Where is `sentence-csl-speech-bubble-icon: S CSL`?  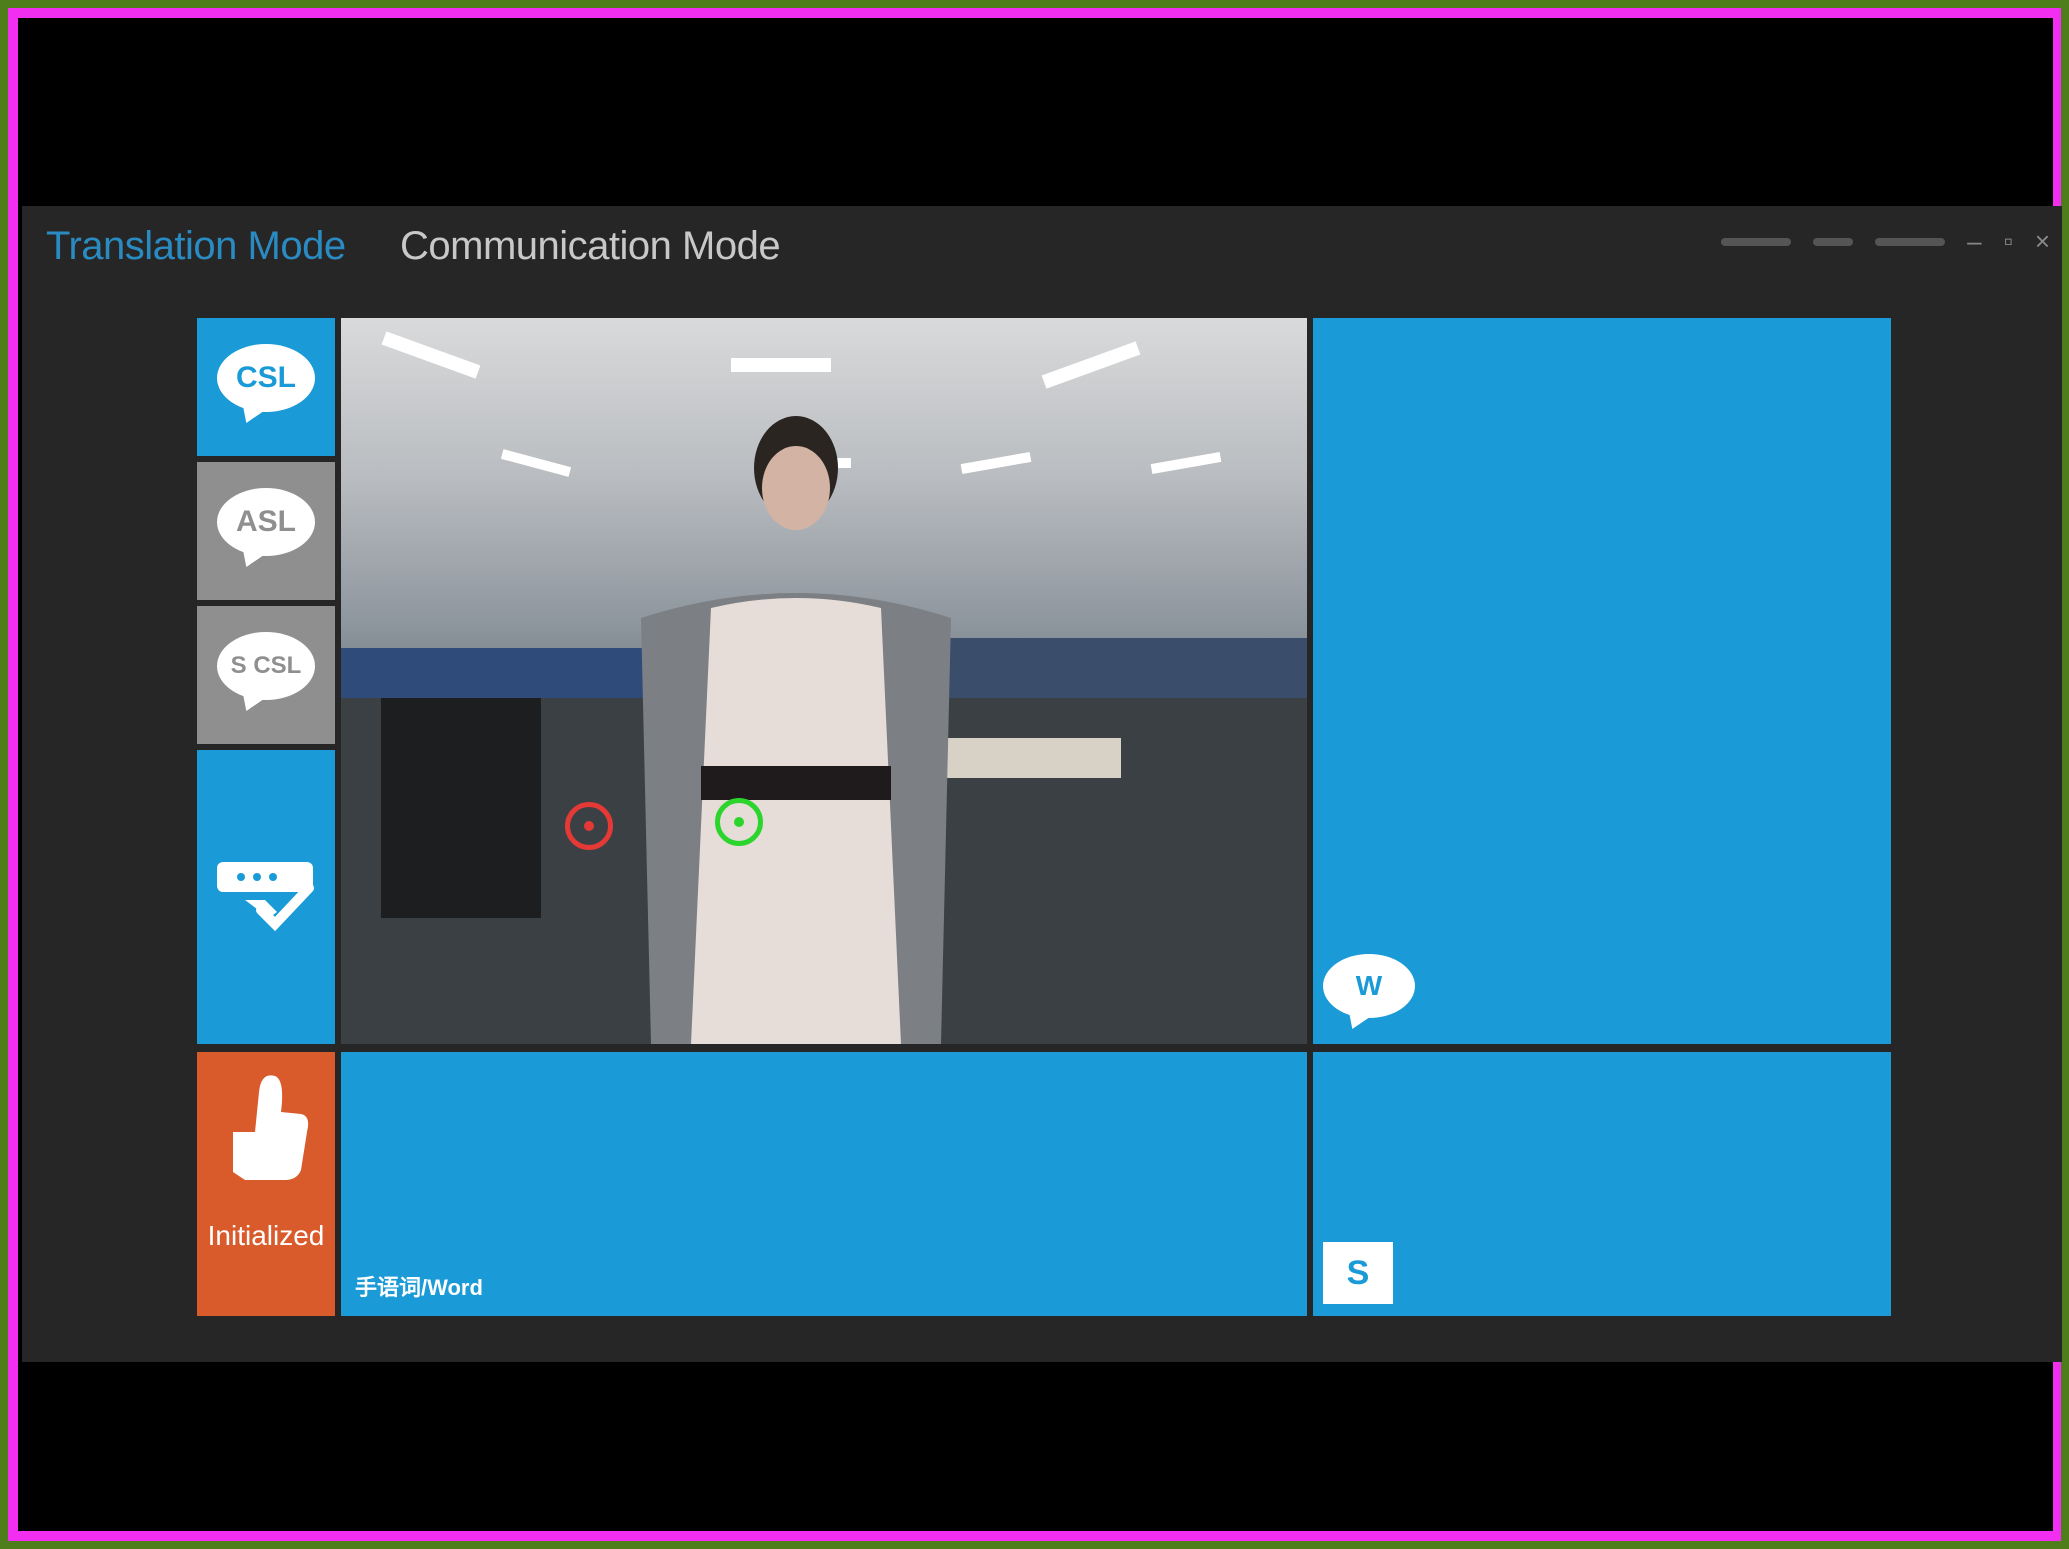 sentence-csl-speech-bubble-icon: S CSL is located at coordinates (266, 666).